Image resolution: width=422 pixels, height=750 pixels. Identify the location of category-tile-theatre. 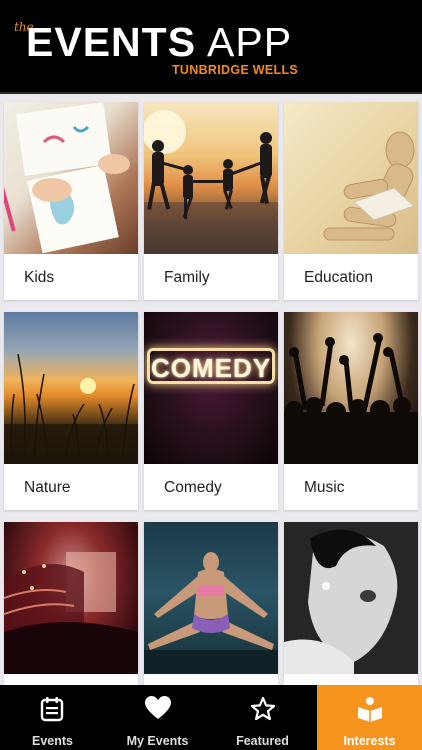
(71, 605).